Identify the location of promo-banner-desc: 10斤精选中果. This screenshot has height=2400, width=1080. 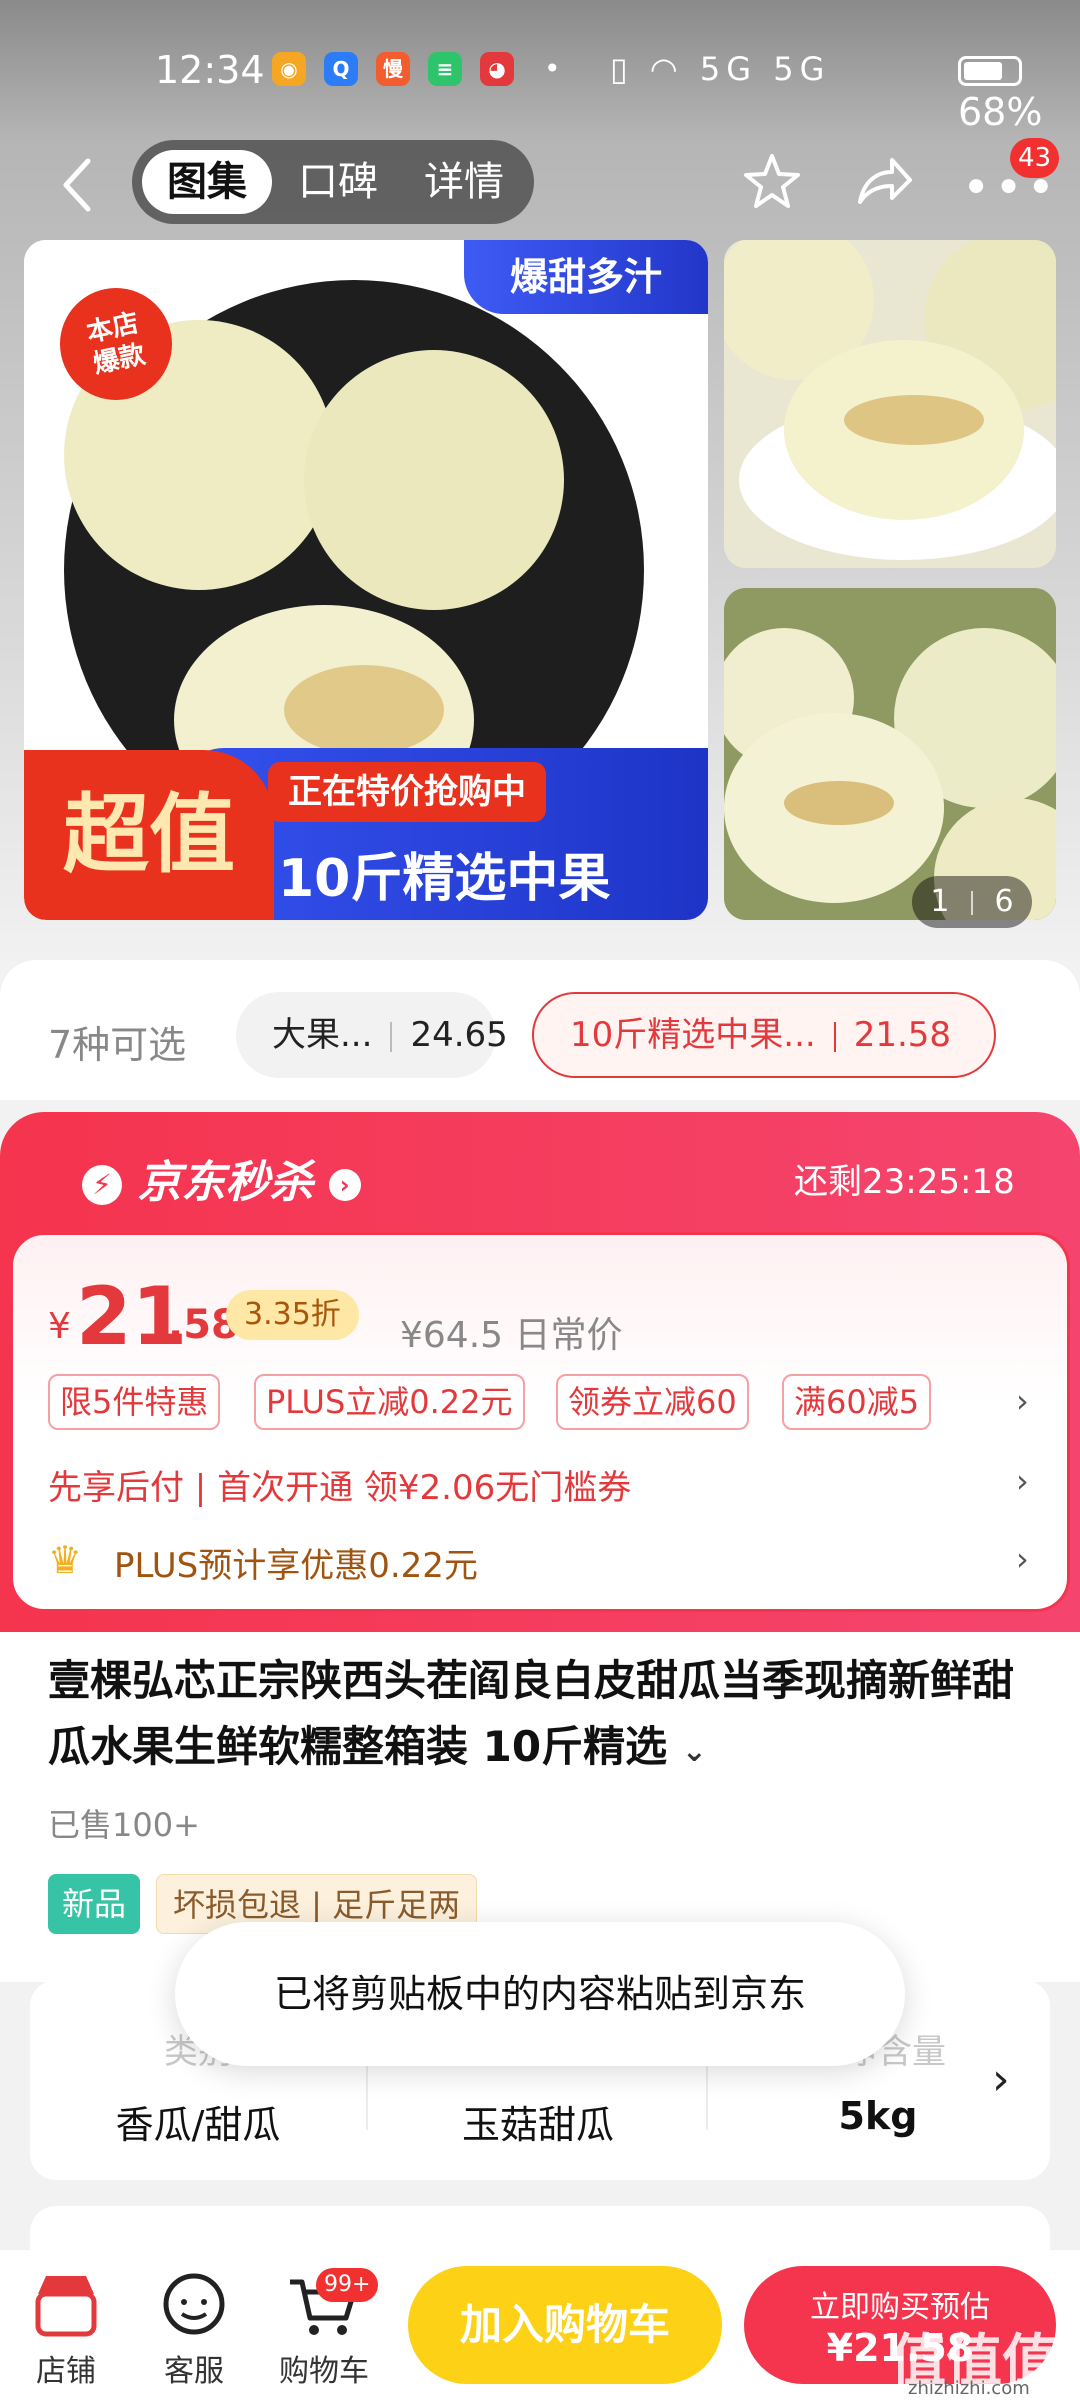
(444, 879).